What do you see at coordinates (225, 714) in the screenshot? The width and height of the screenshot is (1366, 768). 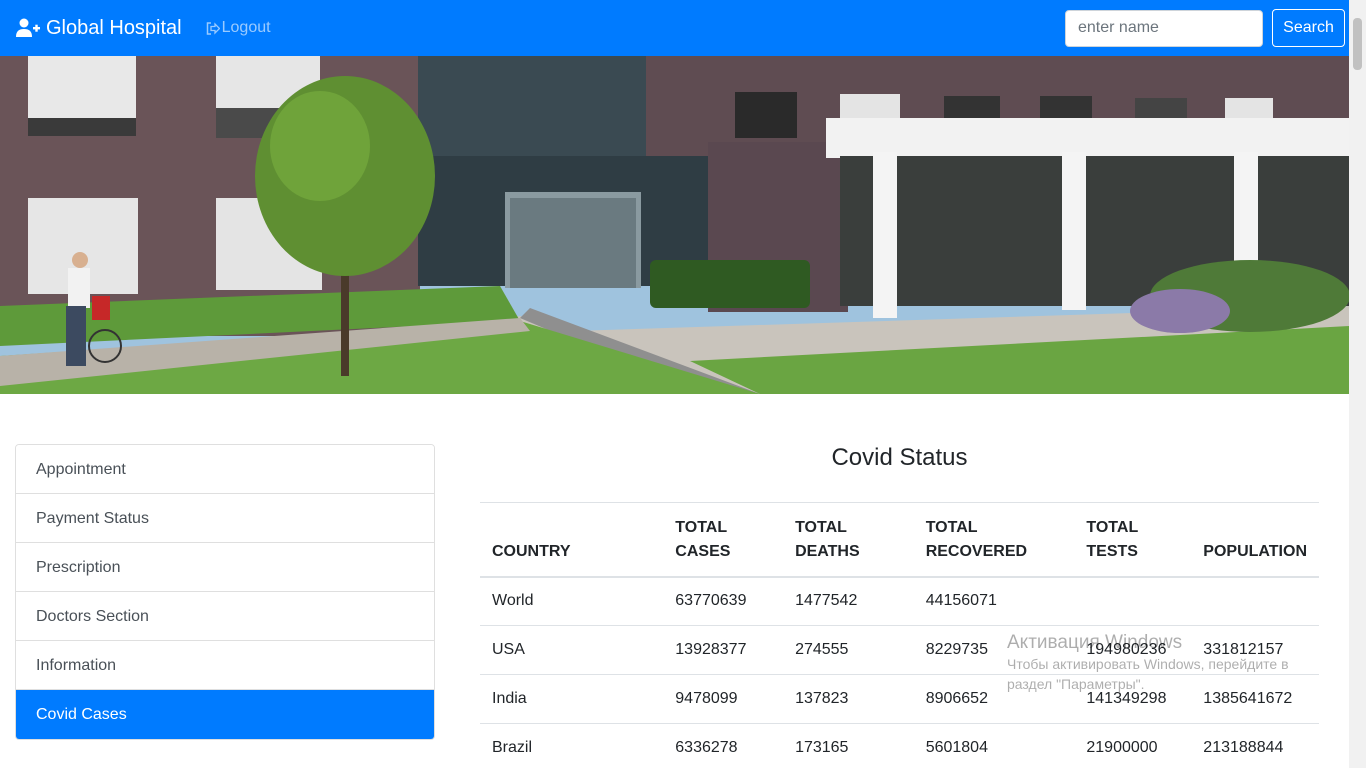 I see `sidebar-item-covid-cases: Covid Cases` at bounding box center [225, 714].